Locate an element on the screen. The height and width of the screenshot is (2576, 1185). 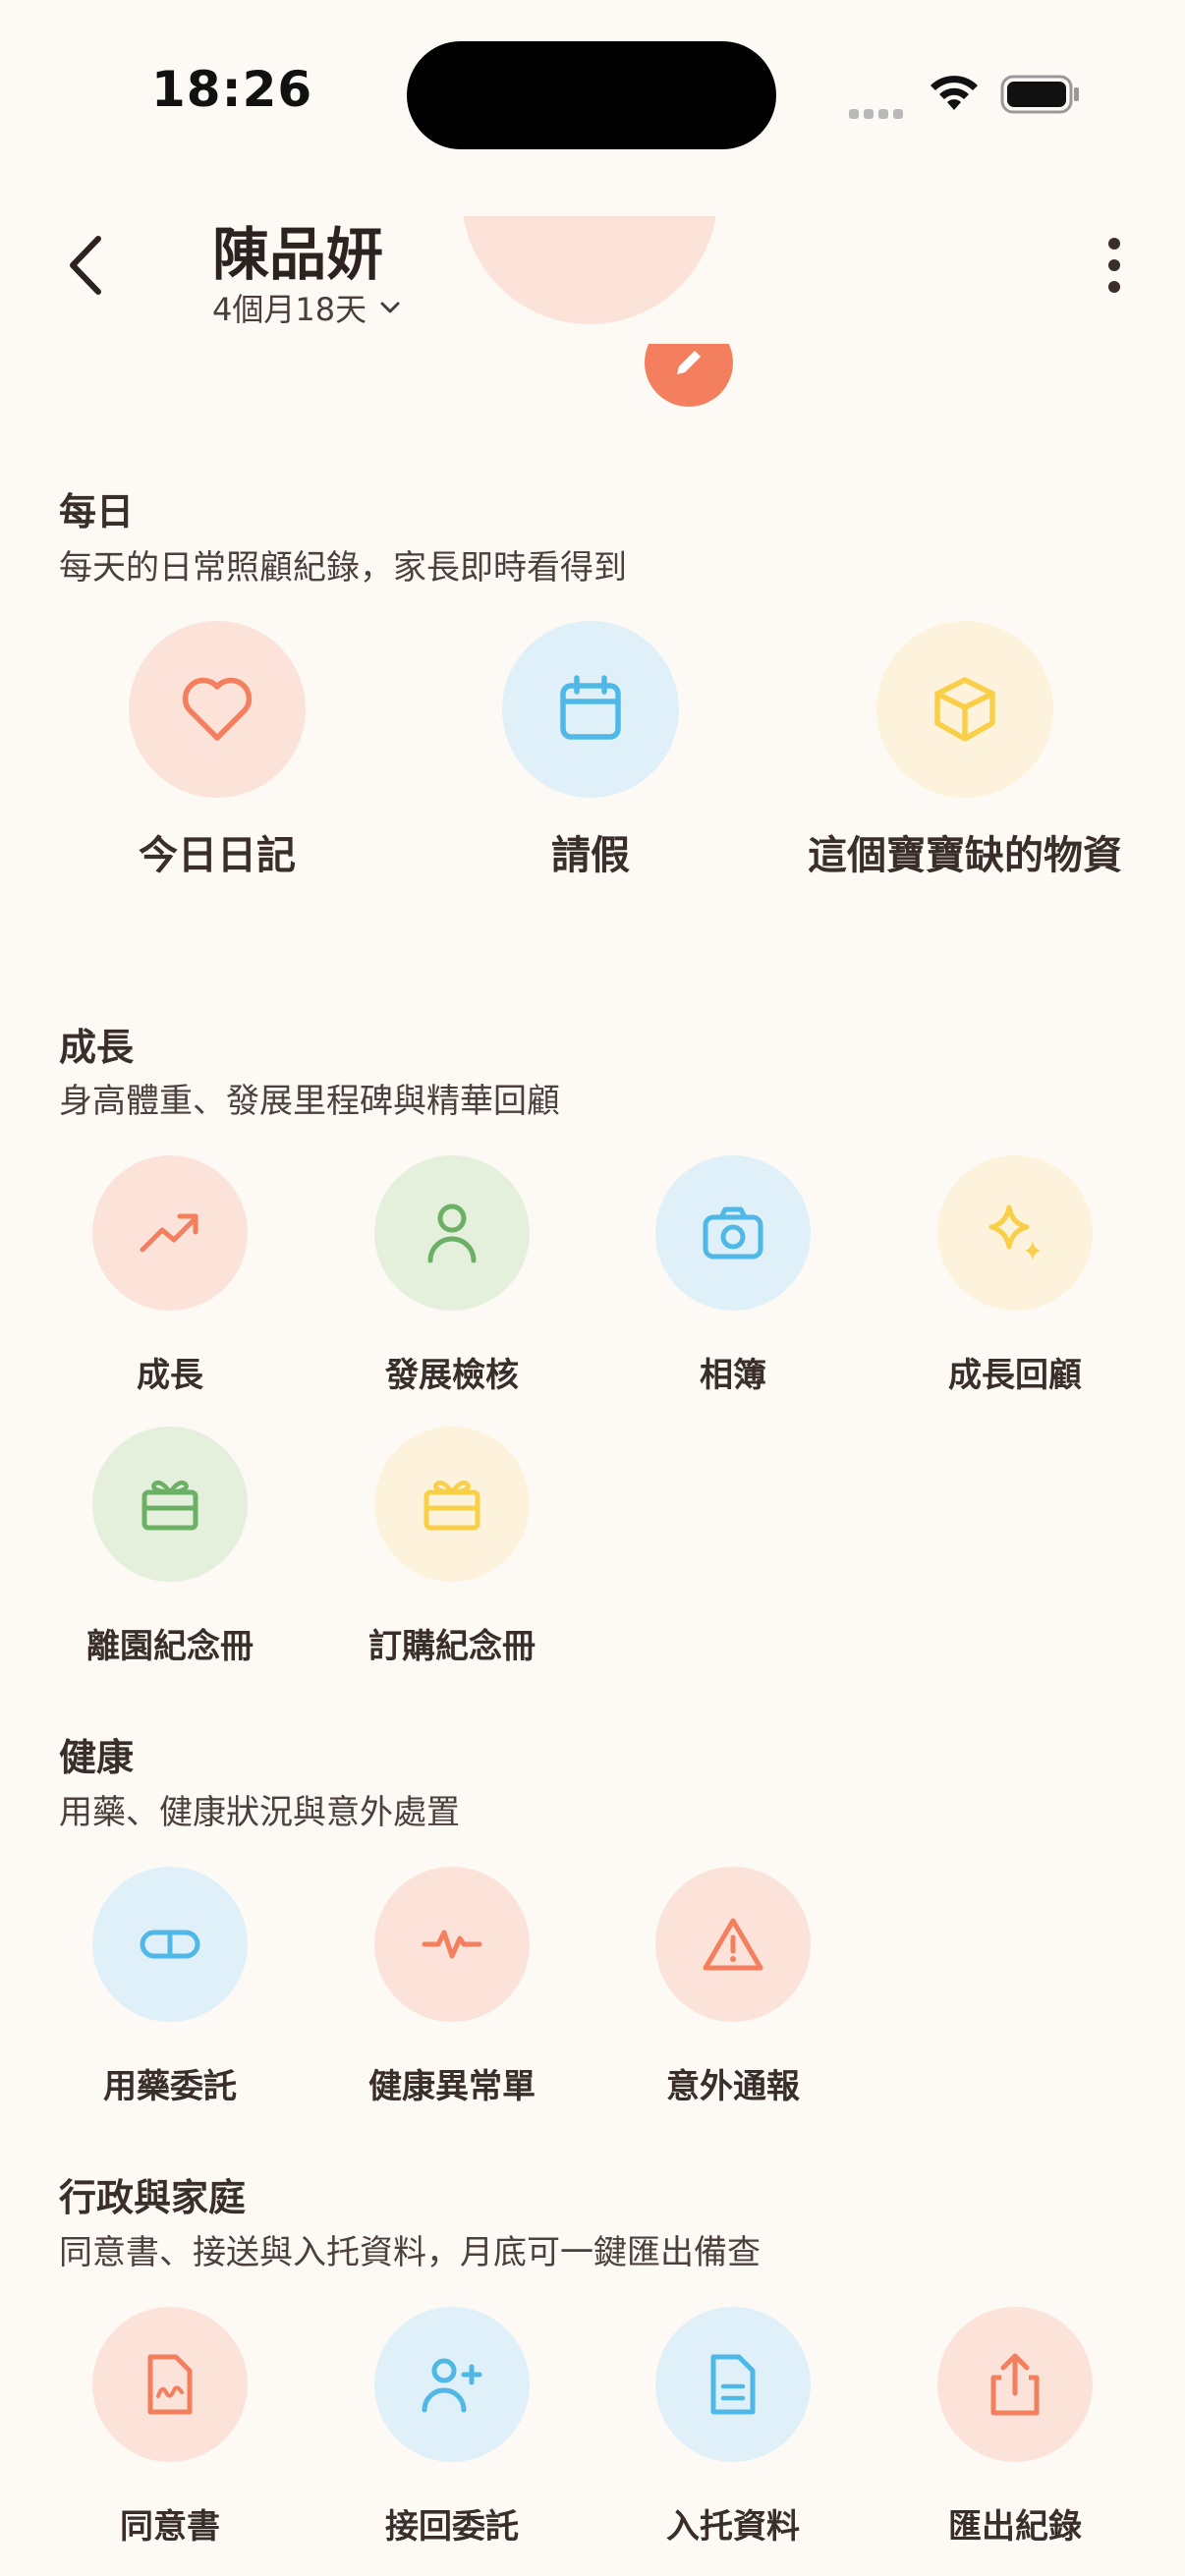
tile-pickup-authorization: 接回委託 is located at coordinates (452, 2427).